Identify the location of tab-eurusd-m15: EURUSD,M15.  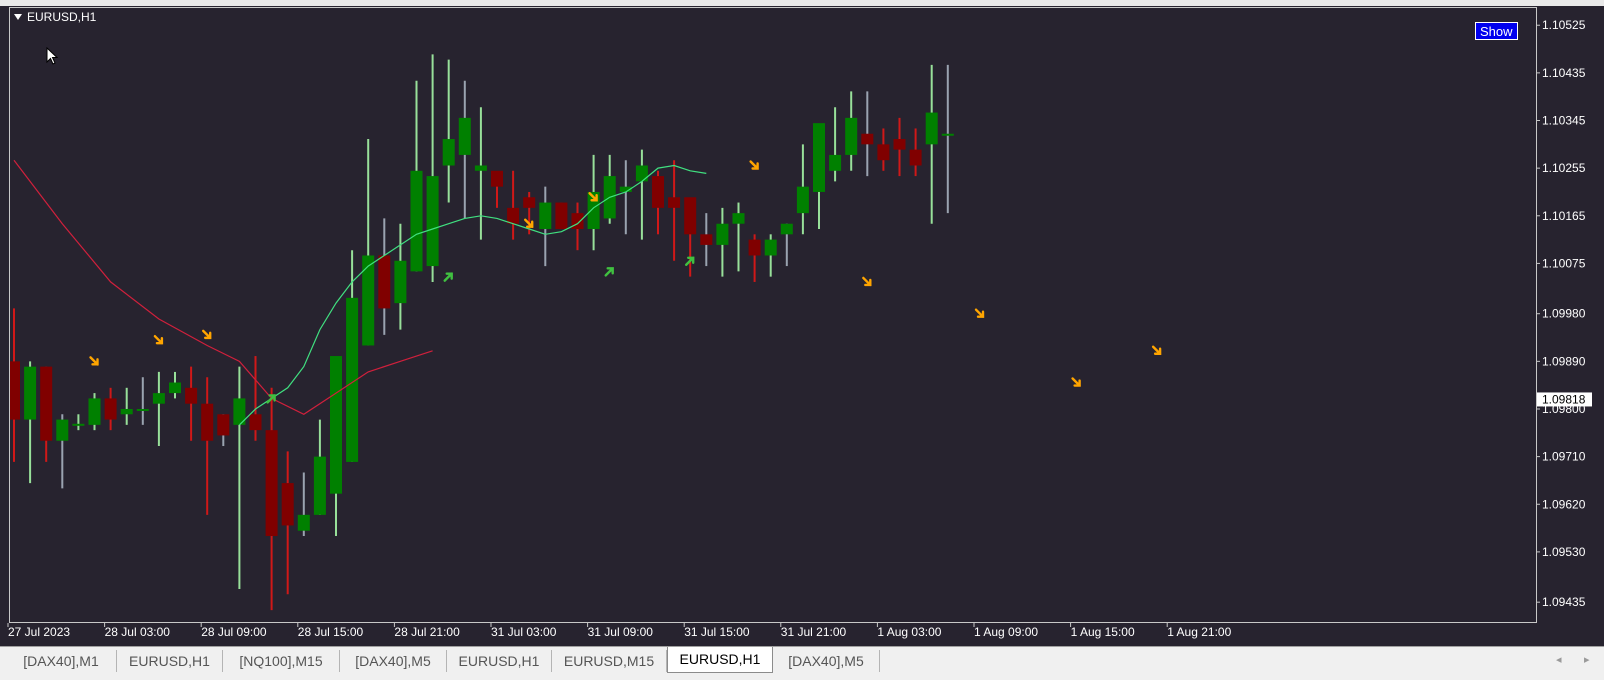
(609, 661).